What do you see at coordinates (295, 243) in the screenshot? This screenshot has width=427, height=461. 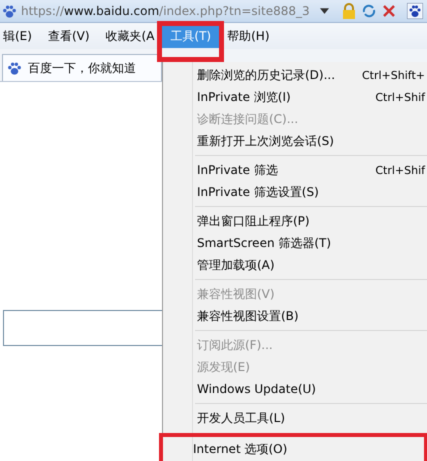 I see `menu-item: SmartScreen 筛选器(T)` at bounding box center [295, 243].